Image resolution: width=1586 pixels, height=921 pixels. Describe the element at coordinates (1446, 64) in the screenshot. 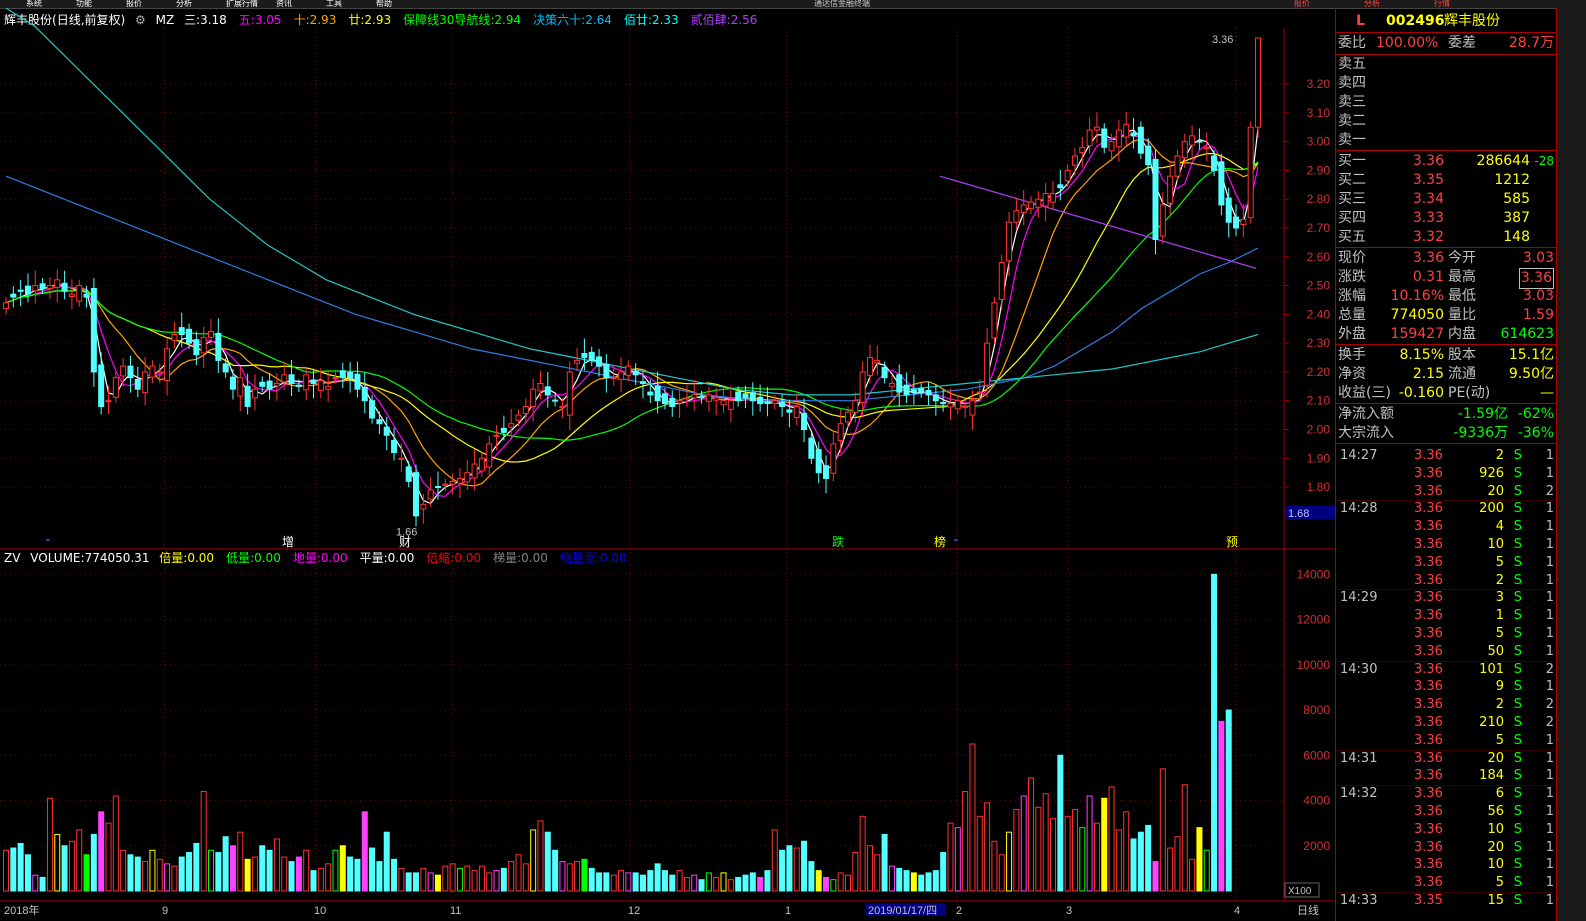

I see `sell-level: 卖五` at that location.